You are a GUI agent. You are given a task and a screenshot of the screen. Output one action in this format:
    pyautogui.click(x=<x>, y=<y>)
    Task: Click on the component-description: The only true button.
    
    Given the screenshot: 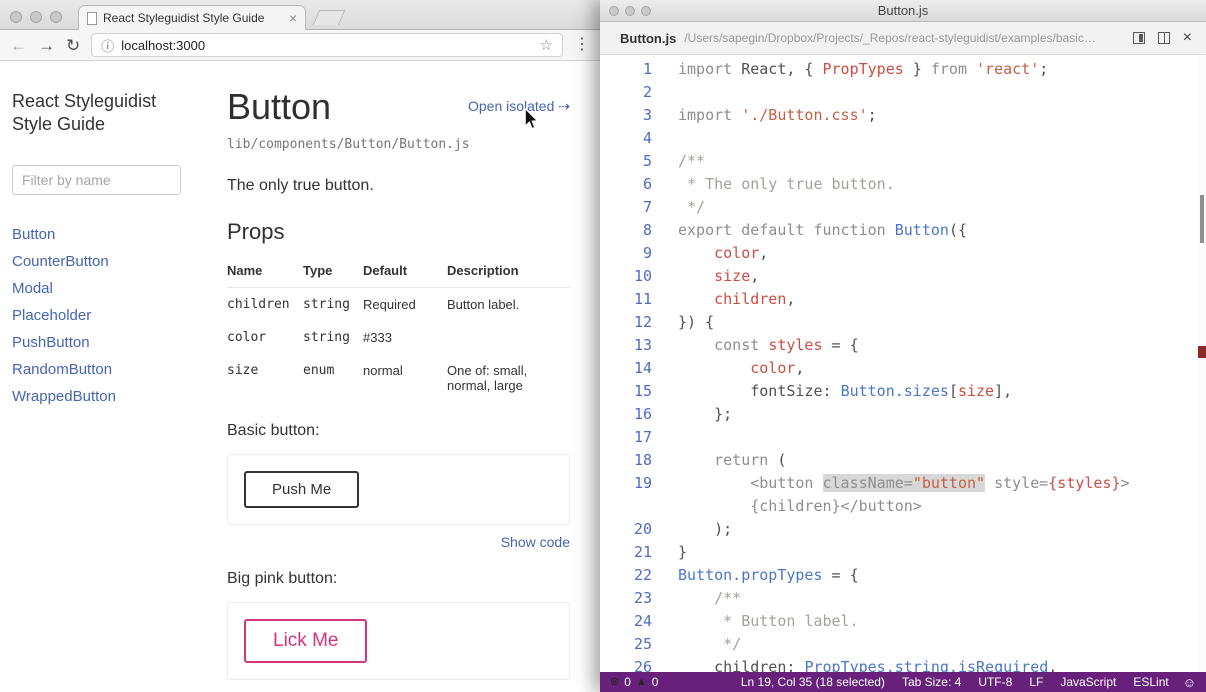 What is the action you would take?
    pyautogui.click(x=300, y=185)
    